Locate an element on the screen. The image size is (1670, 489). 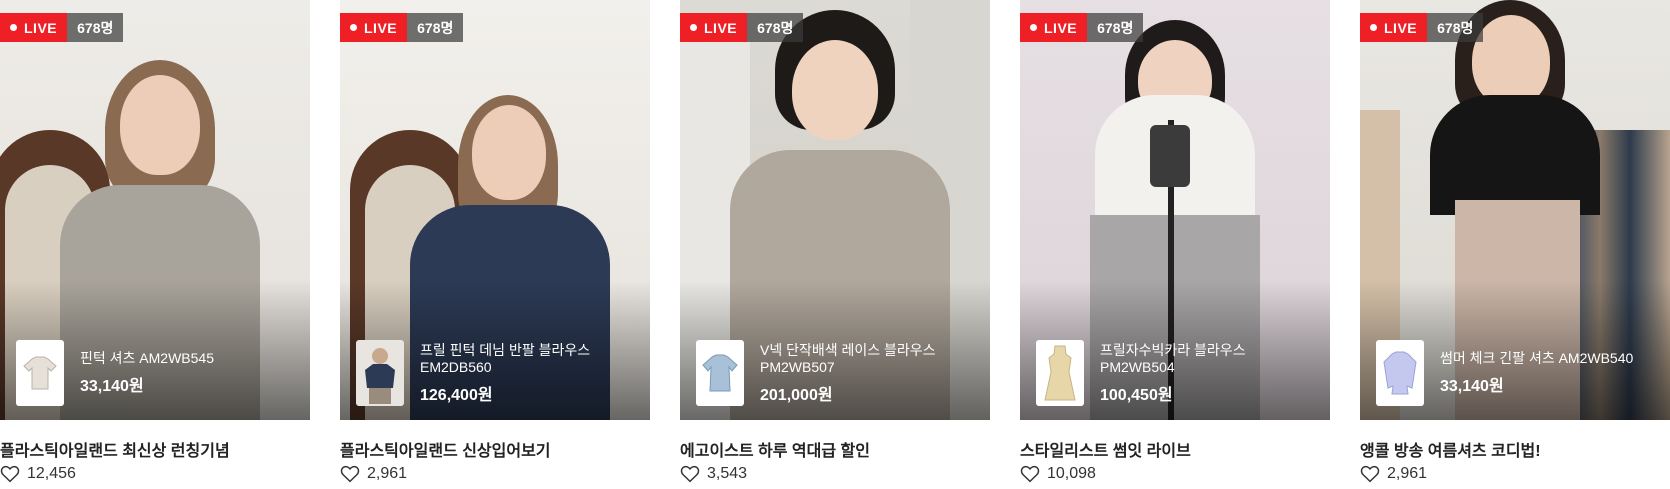
product-info: V넥 단작배색 레이스 블라우스 PM2WB507 201,000원 is located at coordinates (870, 373).